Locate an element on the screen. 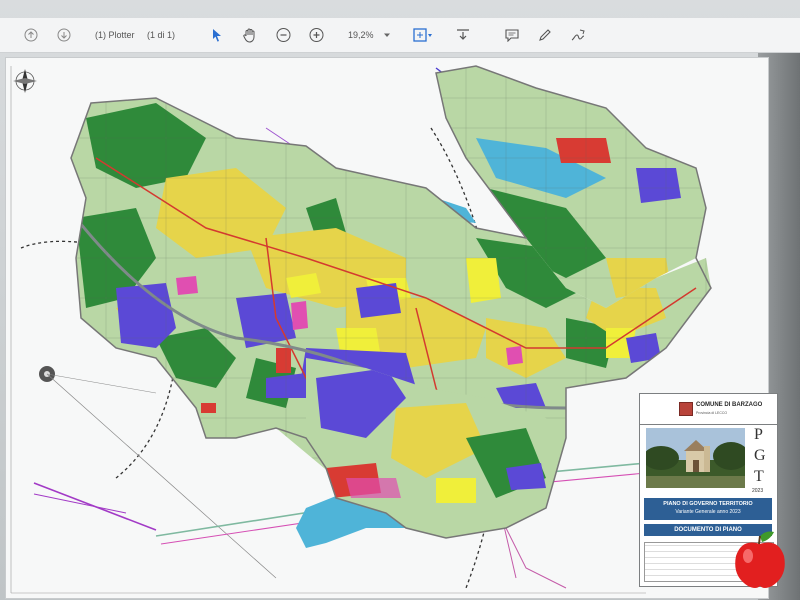 The image size is (800, 600). provincia-name: Provincia di LECCO is located at coordinates (712, 413).